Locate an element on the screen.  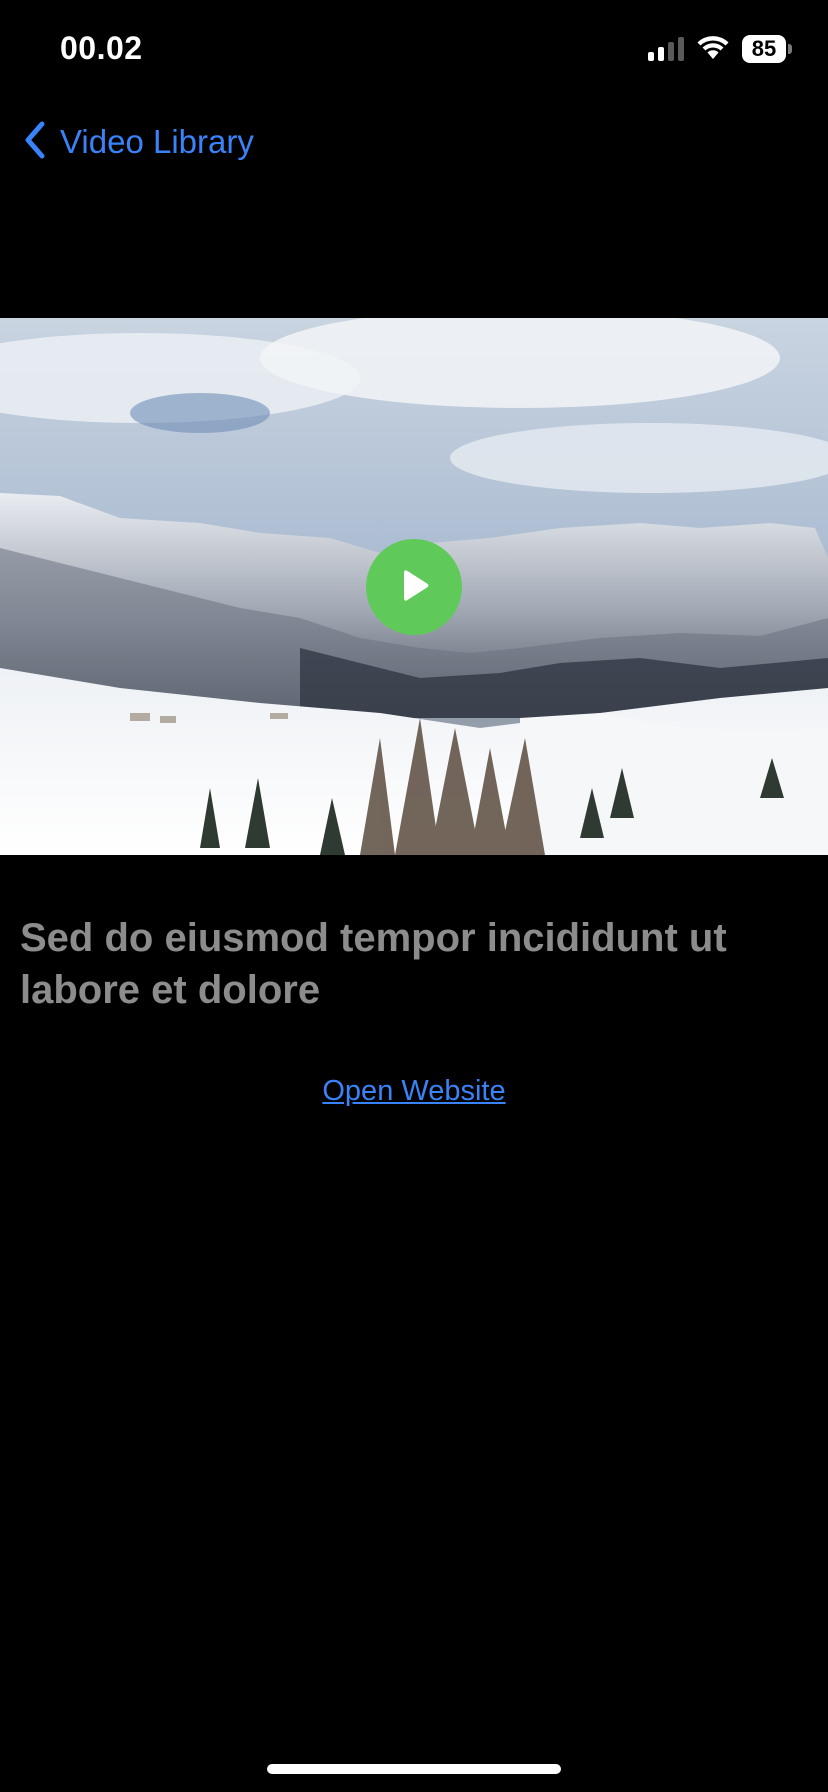
play-icon is located at coordinates (414, 587).